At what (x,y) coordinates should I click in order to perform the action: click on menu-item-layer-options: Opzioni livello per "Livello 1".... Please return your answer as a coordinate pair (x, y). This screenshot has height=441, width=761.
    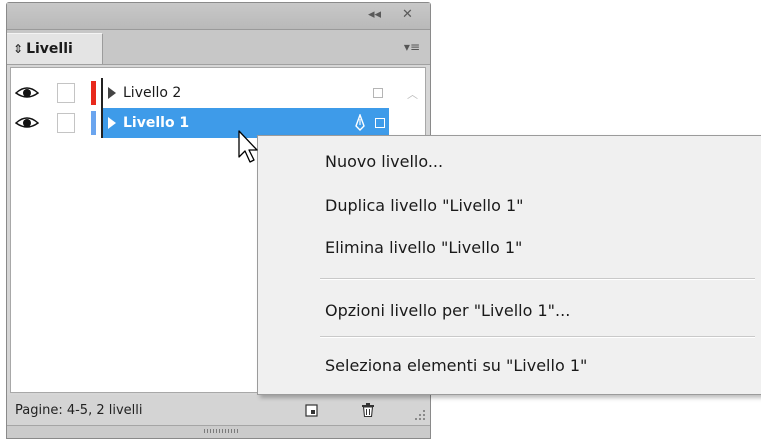
    Looking at the image, I should click on (447, 311).